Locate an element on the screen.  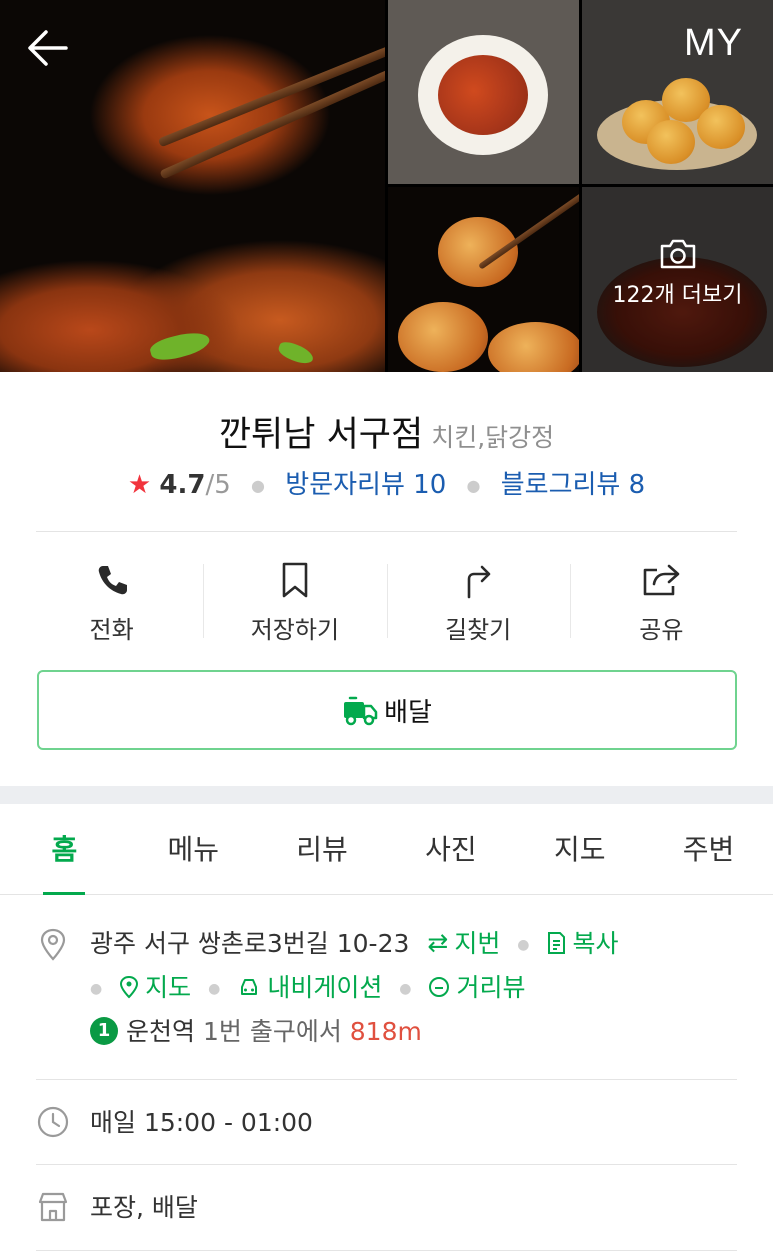
rating-max: /5 is located at coordinates (218, 485).